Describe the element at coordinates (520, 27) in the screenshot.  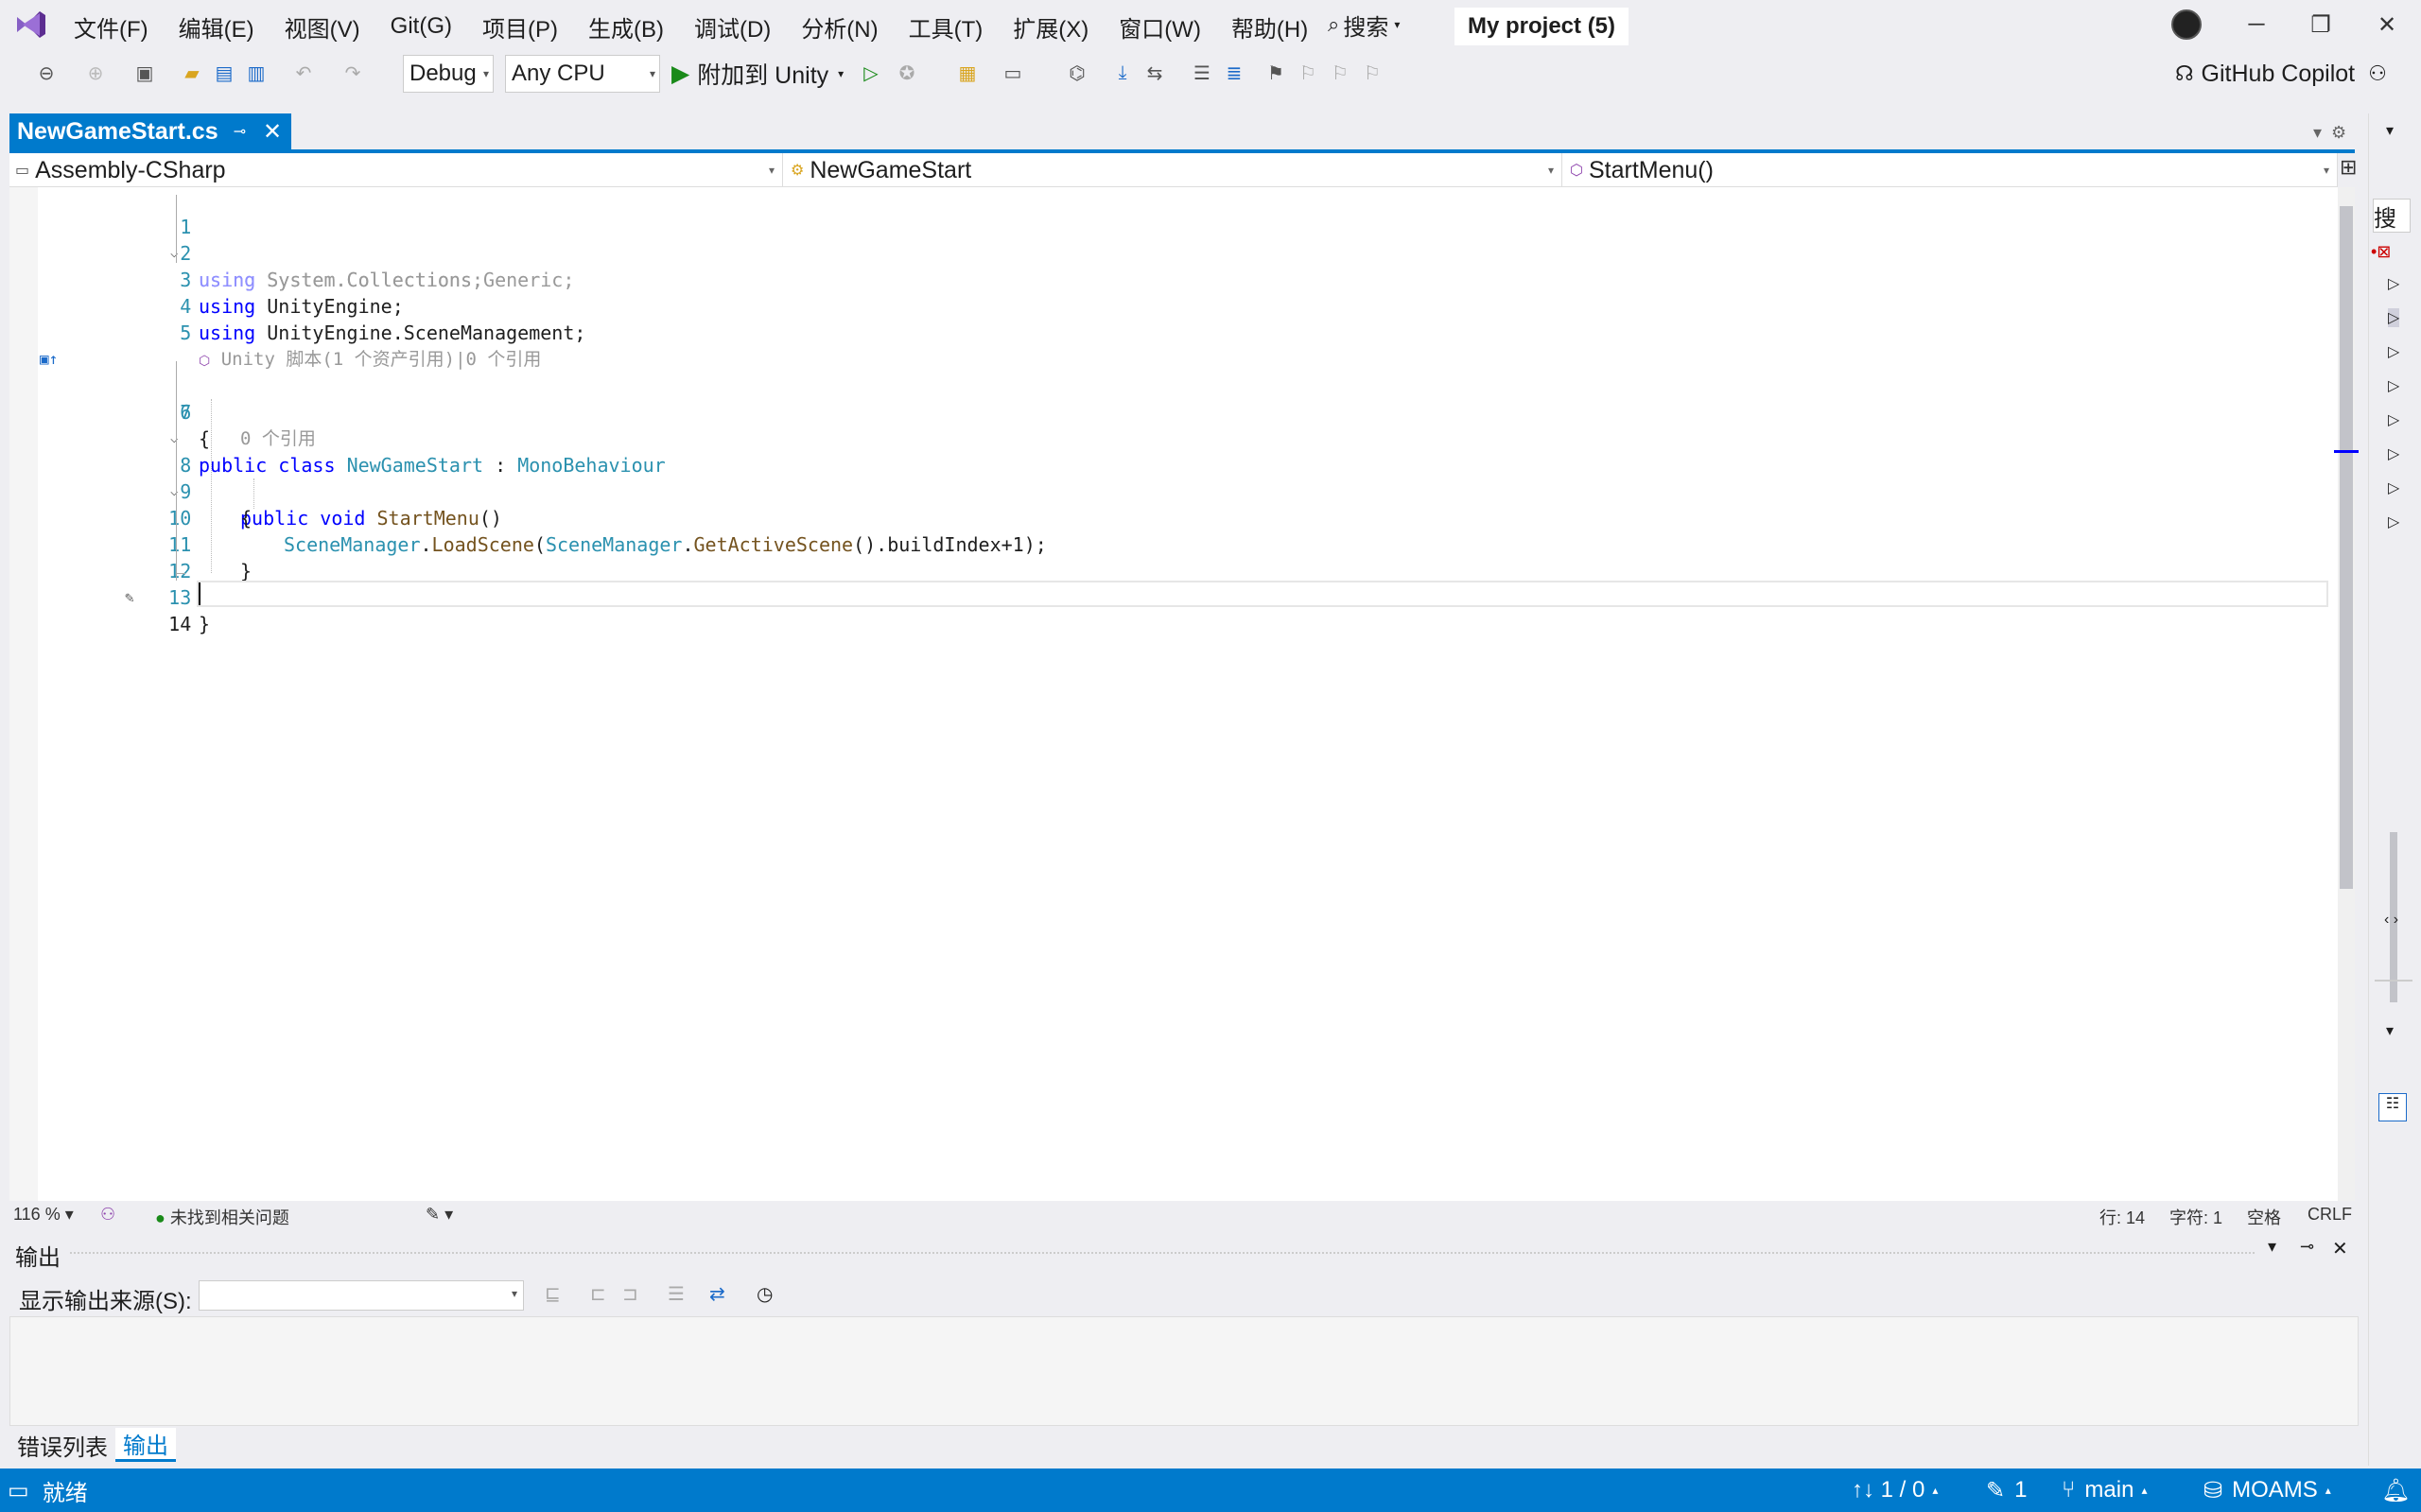
I see `menu-project: 项目(P)` at that location.